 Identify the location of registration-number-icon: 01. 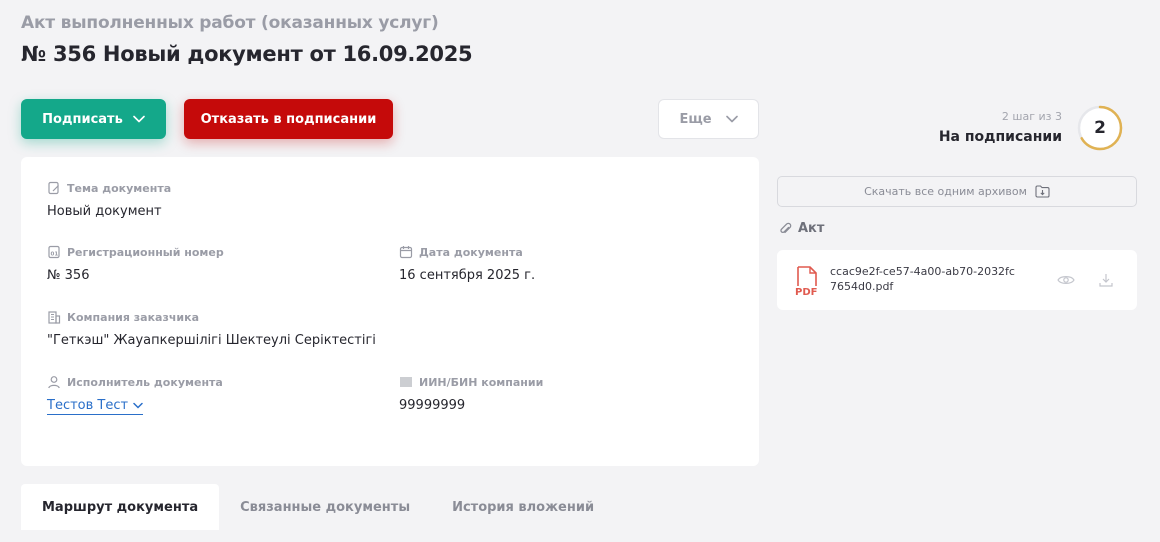
(54, 252).